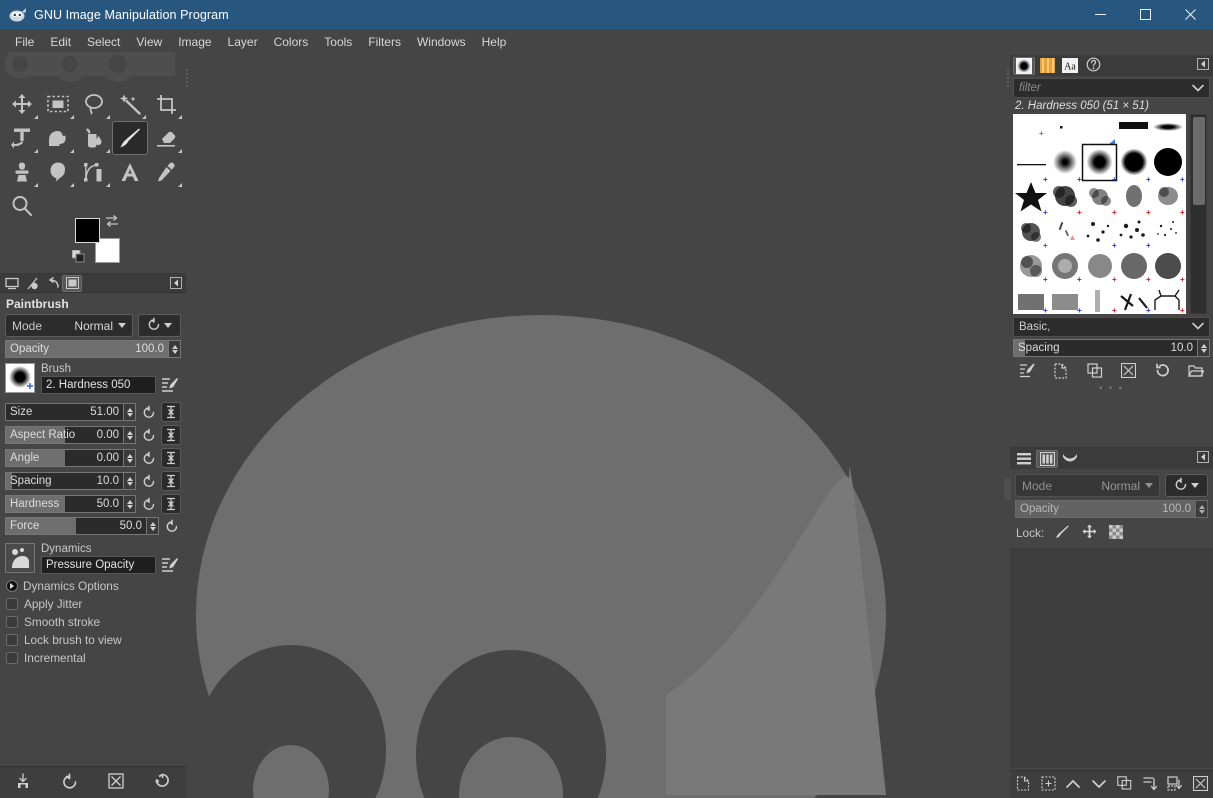 The width and height of the screenshot is (1213, 798). What do you see at coordinates (1198, 88) in the screenshot?
I see `chevron-down-icon` at bounding box center [1198, 88].